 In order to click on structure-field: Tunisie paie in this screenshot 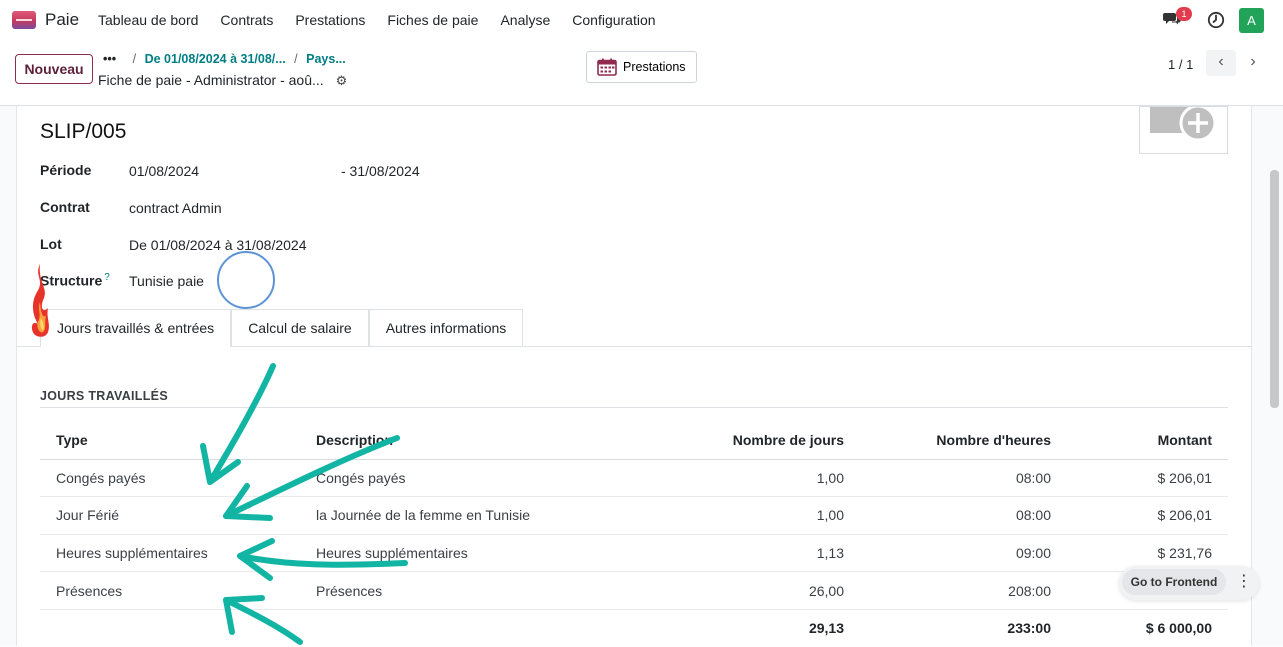, I will do `click(166, 281)`.